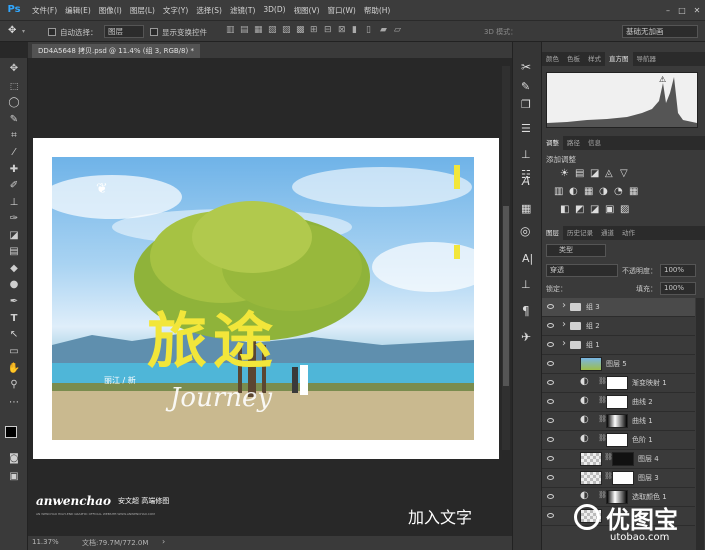 The height and width of the screenshot is (550, 705). What do you see at coordinates (526, 154) in the screenshot?
I see `stamp-icon: ⊥` at bounding box center [526, 154].